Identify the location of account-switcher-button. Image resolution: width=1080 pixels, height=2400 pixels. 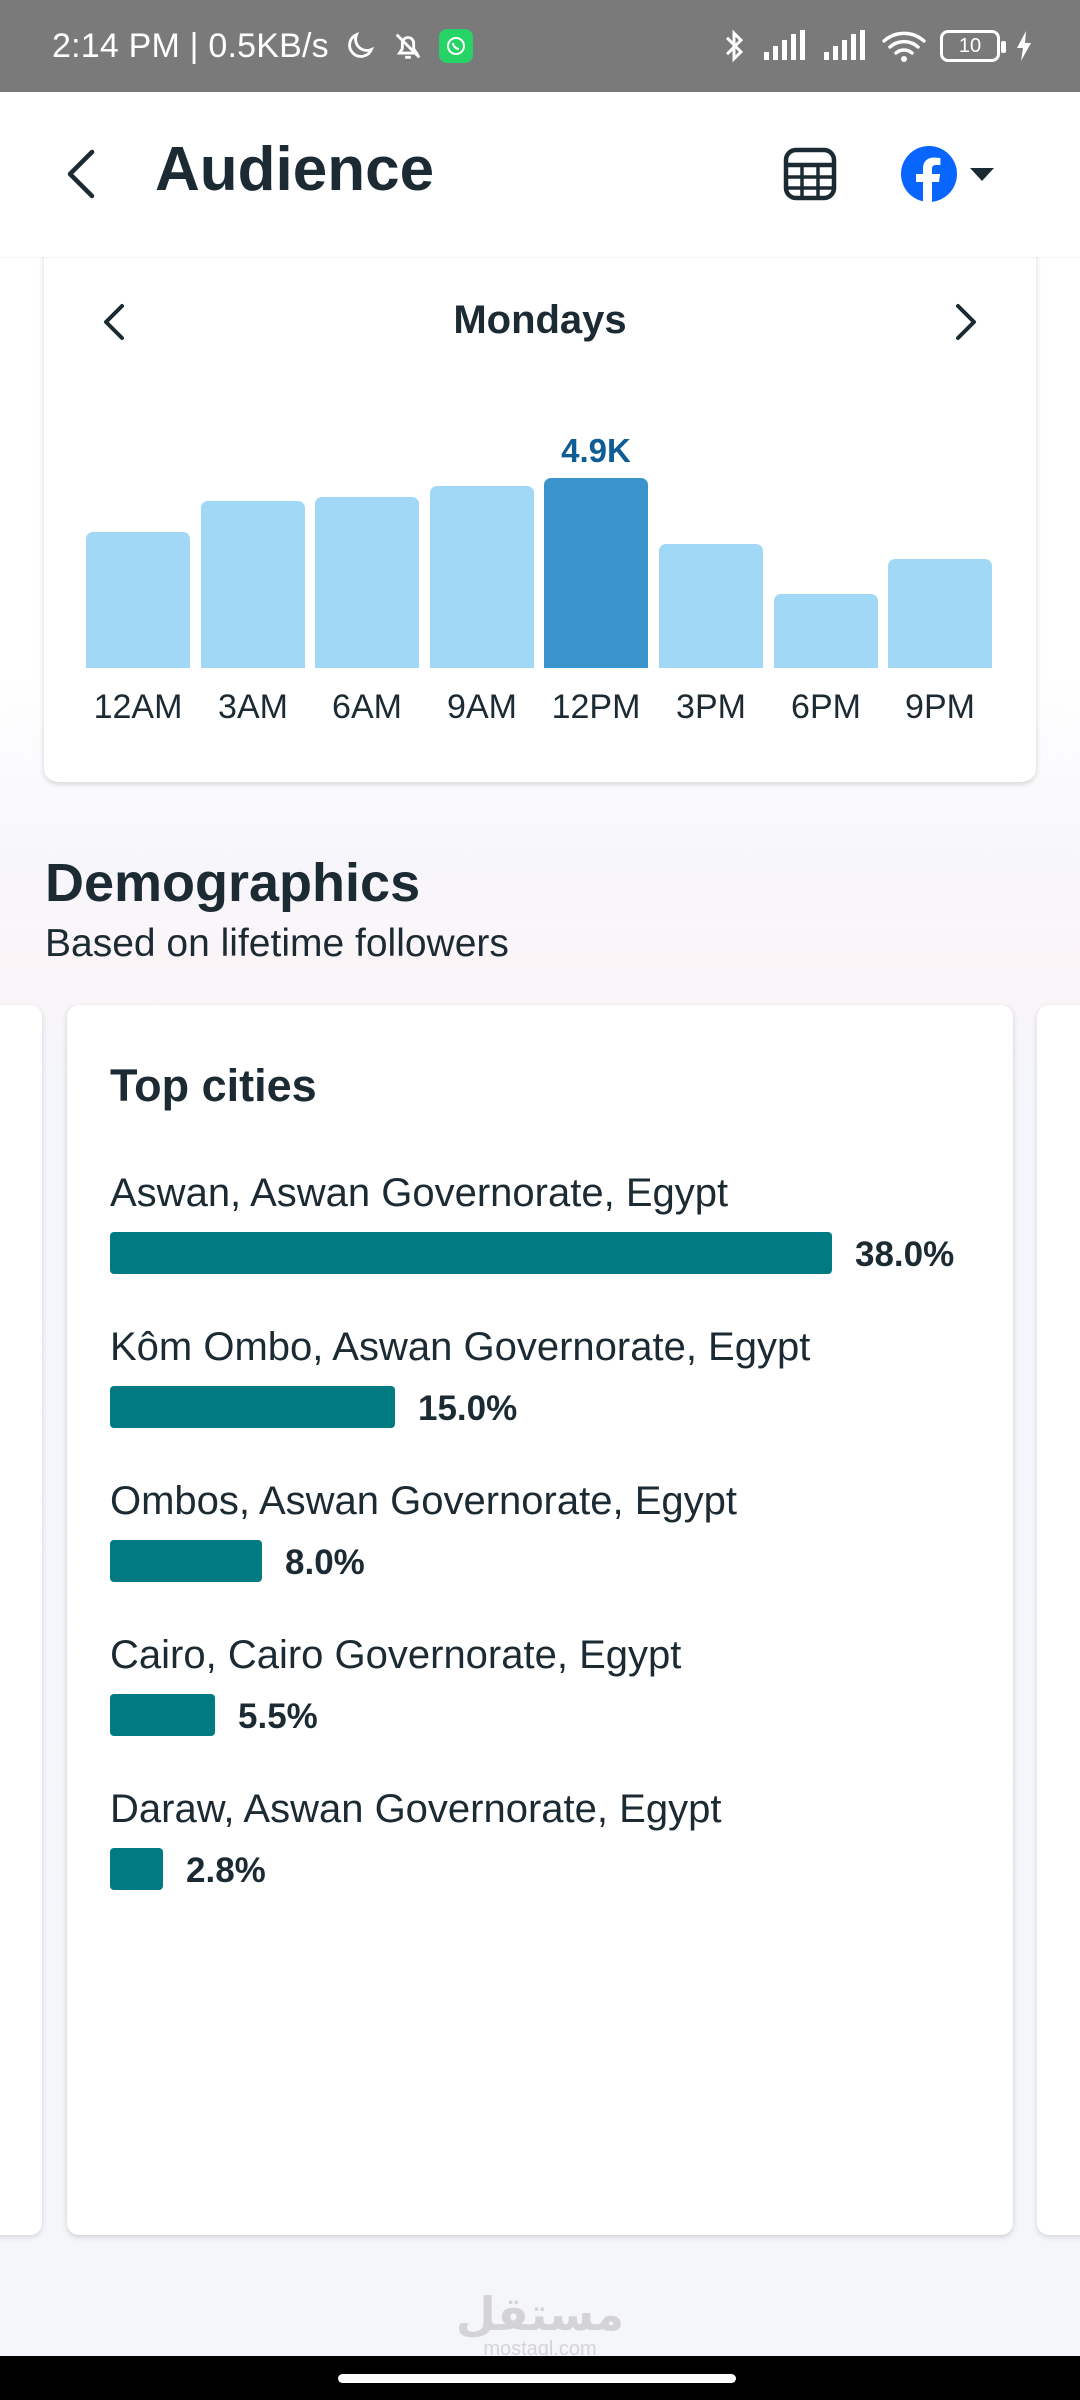
(955, 174).